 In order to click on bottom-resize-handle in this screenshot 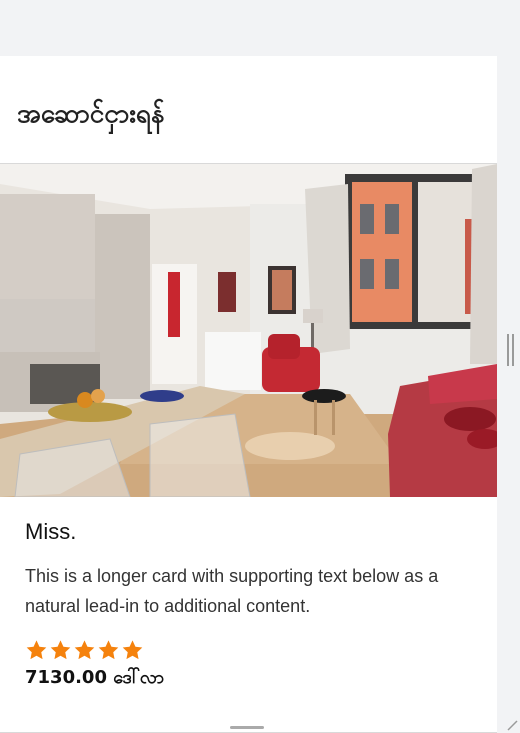, I will do `click(247, 727)`.